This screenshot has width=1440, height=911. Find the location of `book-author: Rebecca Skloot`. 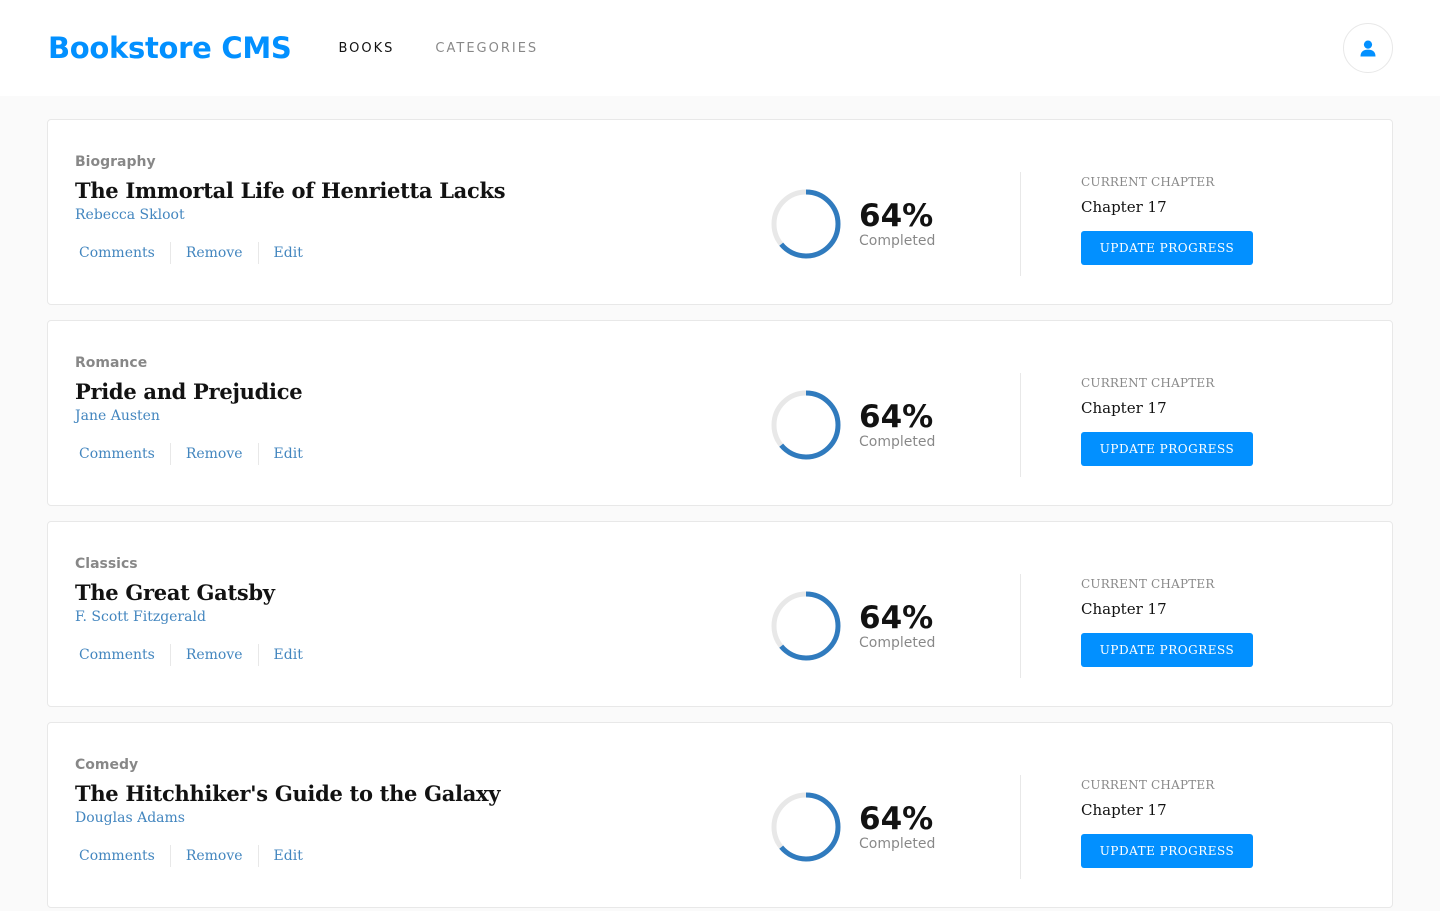

book-author: Rebecca Skloot is located at coordinates (290, 215).